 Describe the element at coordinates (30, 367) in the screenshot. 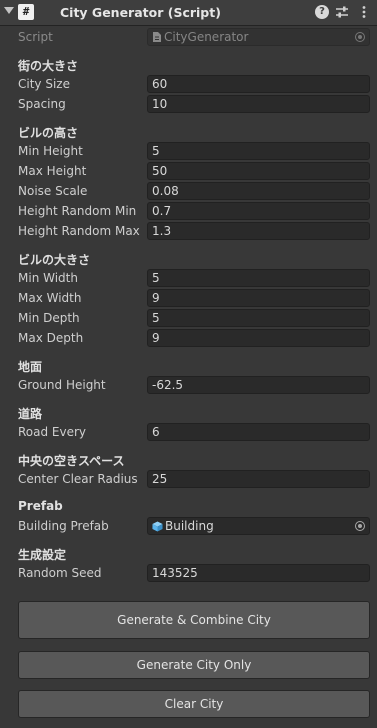

I see `section-ground: 地面` at that location.